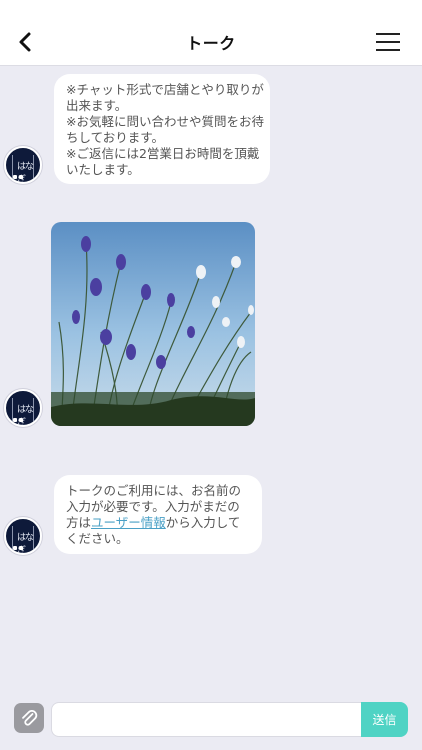  I want to click on attach-button, so click(29, 718).